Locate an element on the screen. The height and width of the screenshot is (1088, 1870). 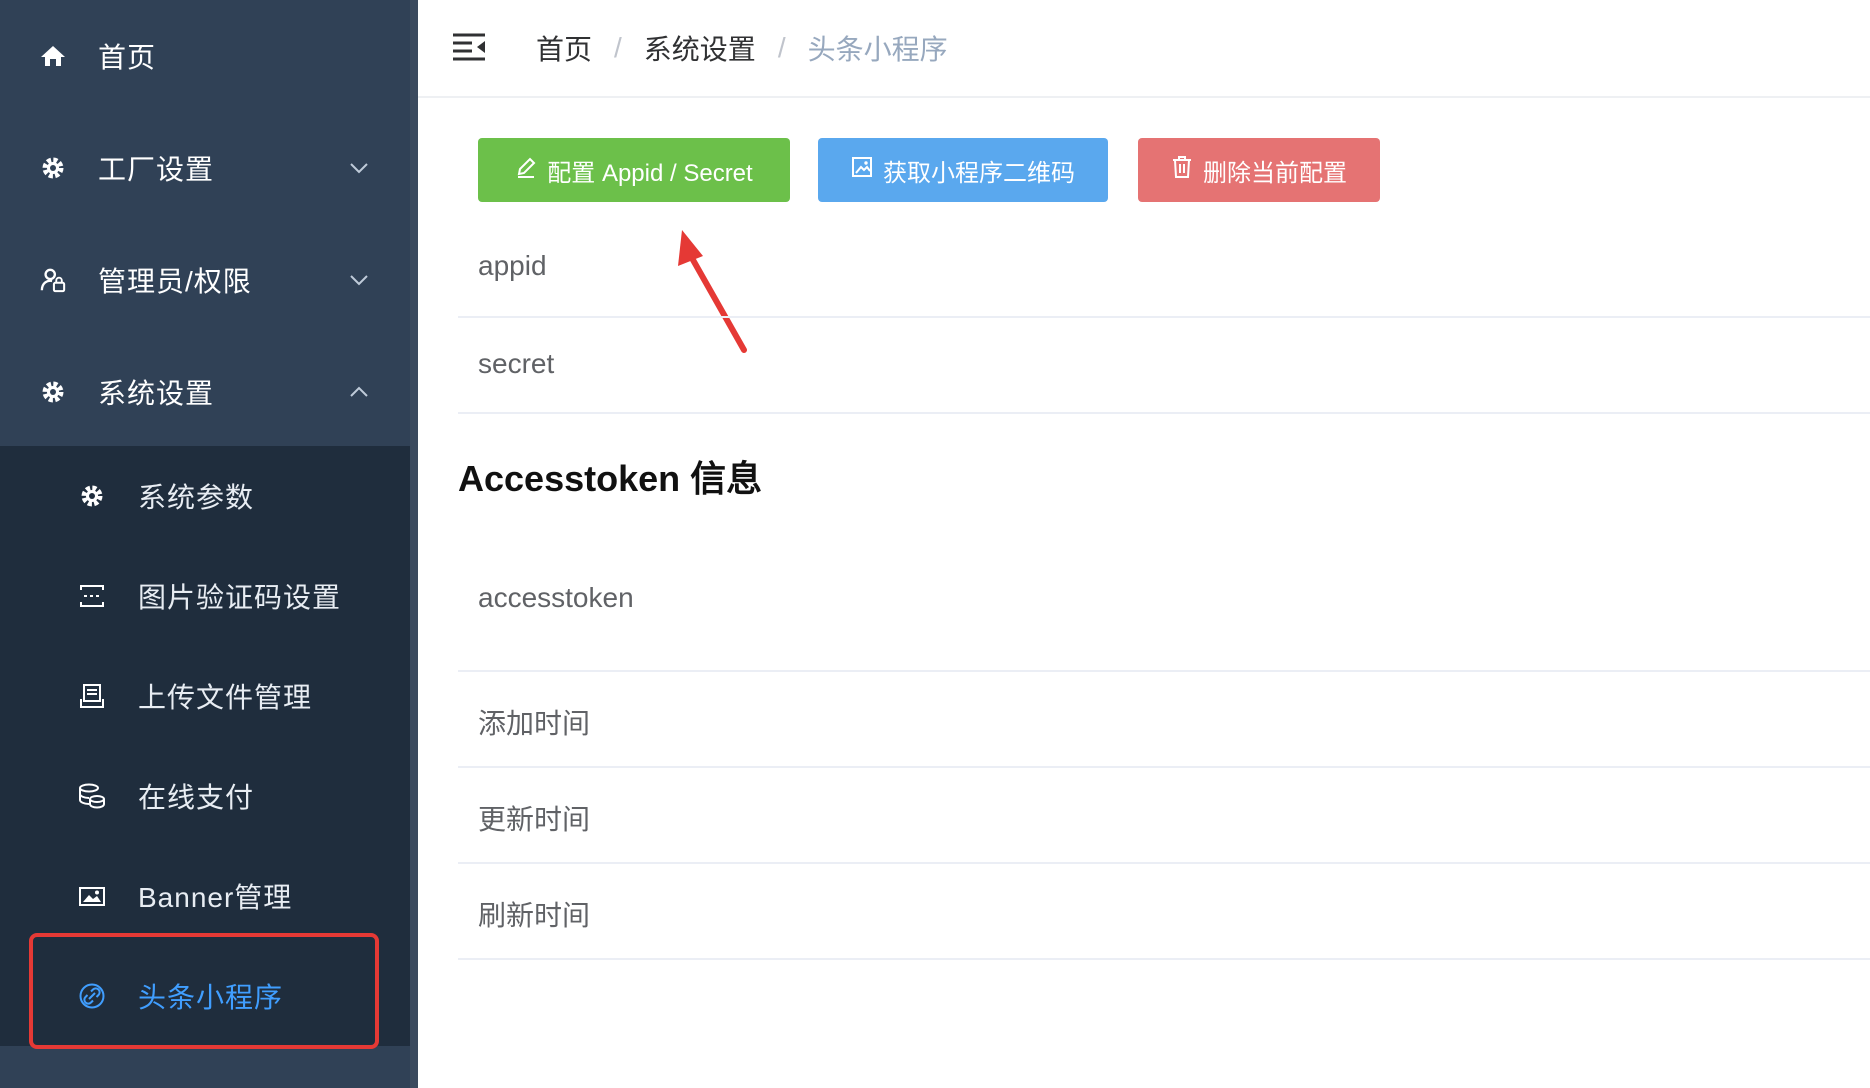
get-qrcode-button: 获取小程序二维码 is located at coordinates (963, 170).